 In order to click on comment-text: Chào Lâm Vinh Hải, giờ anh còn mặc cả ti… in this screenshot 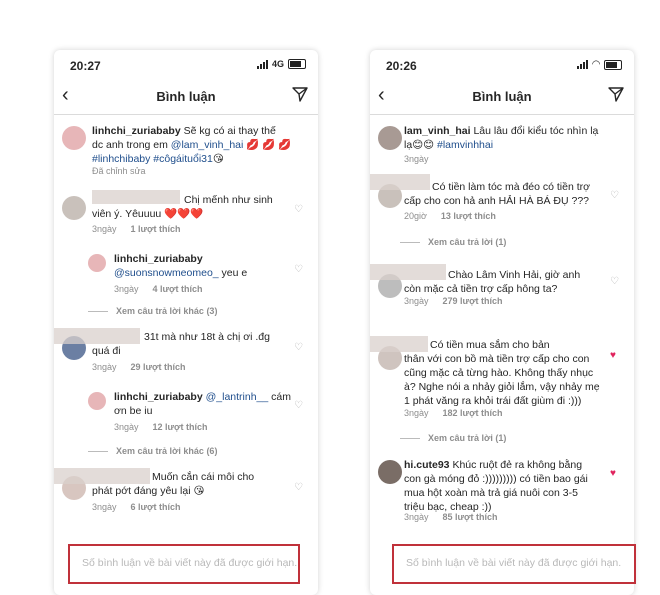, I will do `click(509, 282)`.